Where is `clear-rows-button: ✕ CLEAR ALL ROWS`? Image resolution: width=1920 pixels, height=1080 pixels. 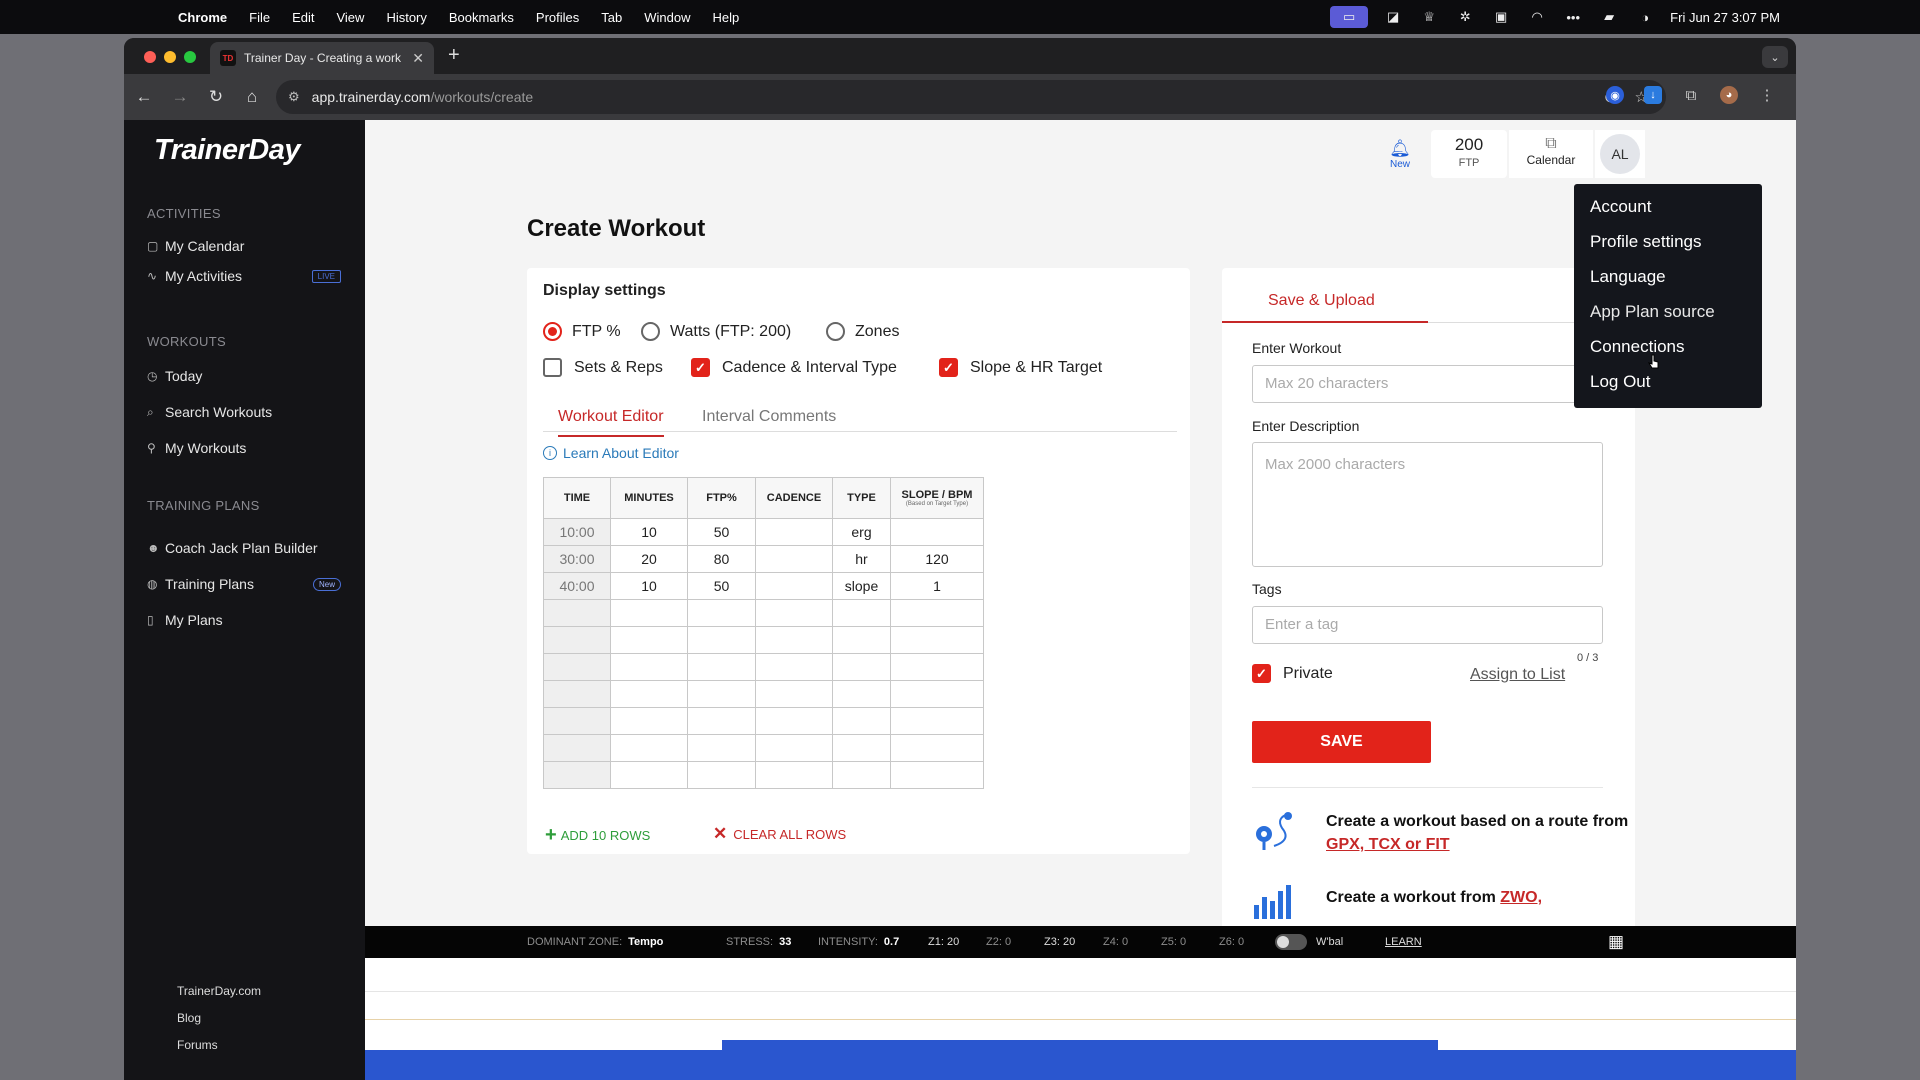 clear-rows-button: ✕ CLEAR ALL ROWS is located at coordinates (779, 834).